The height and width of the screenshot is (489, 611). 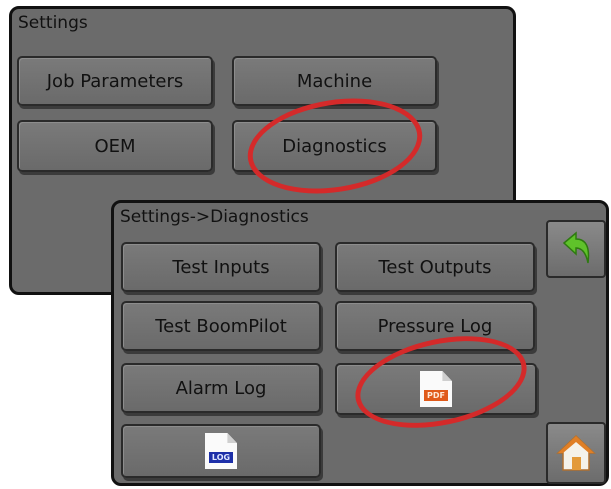 I want to click on test-boompilot-button: Test BoomPilot, so click(x=221, y=326).